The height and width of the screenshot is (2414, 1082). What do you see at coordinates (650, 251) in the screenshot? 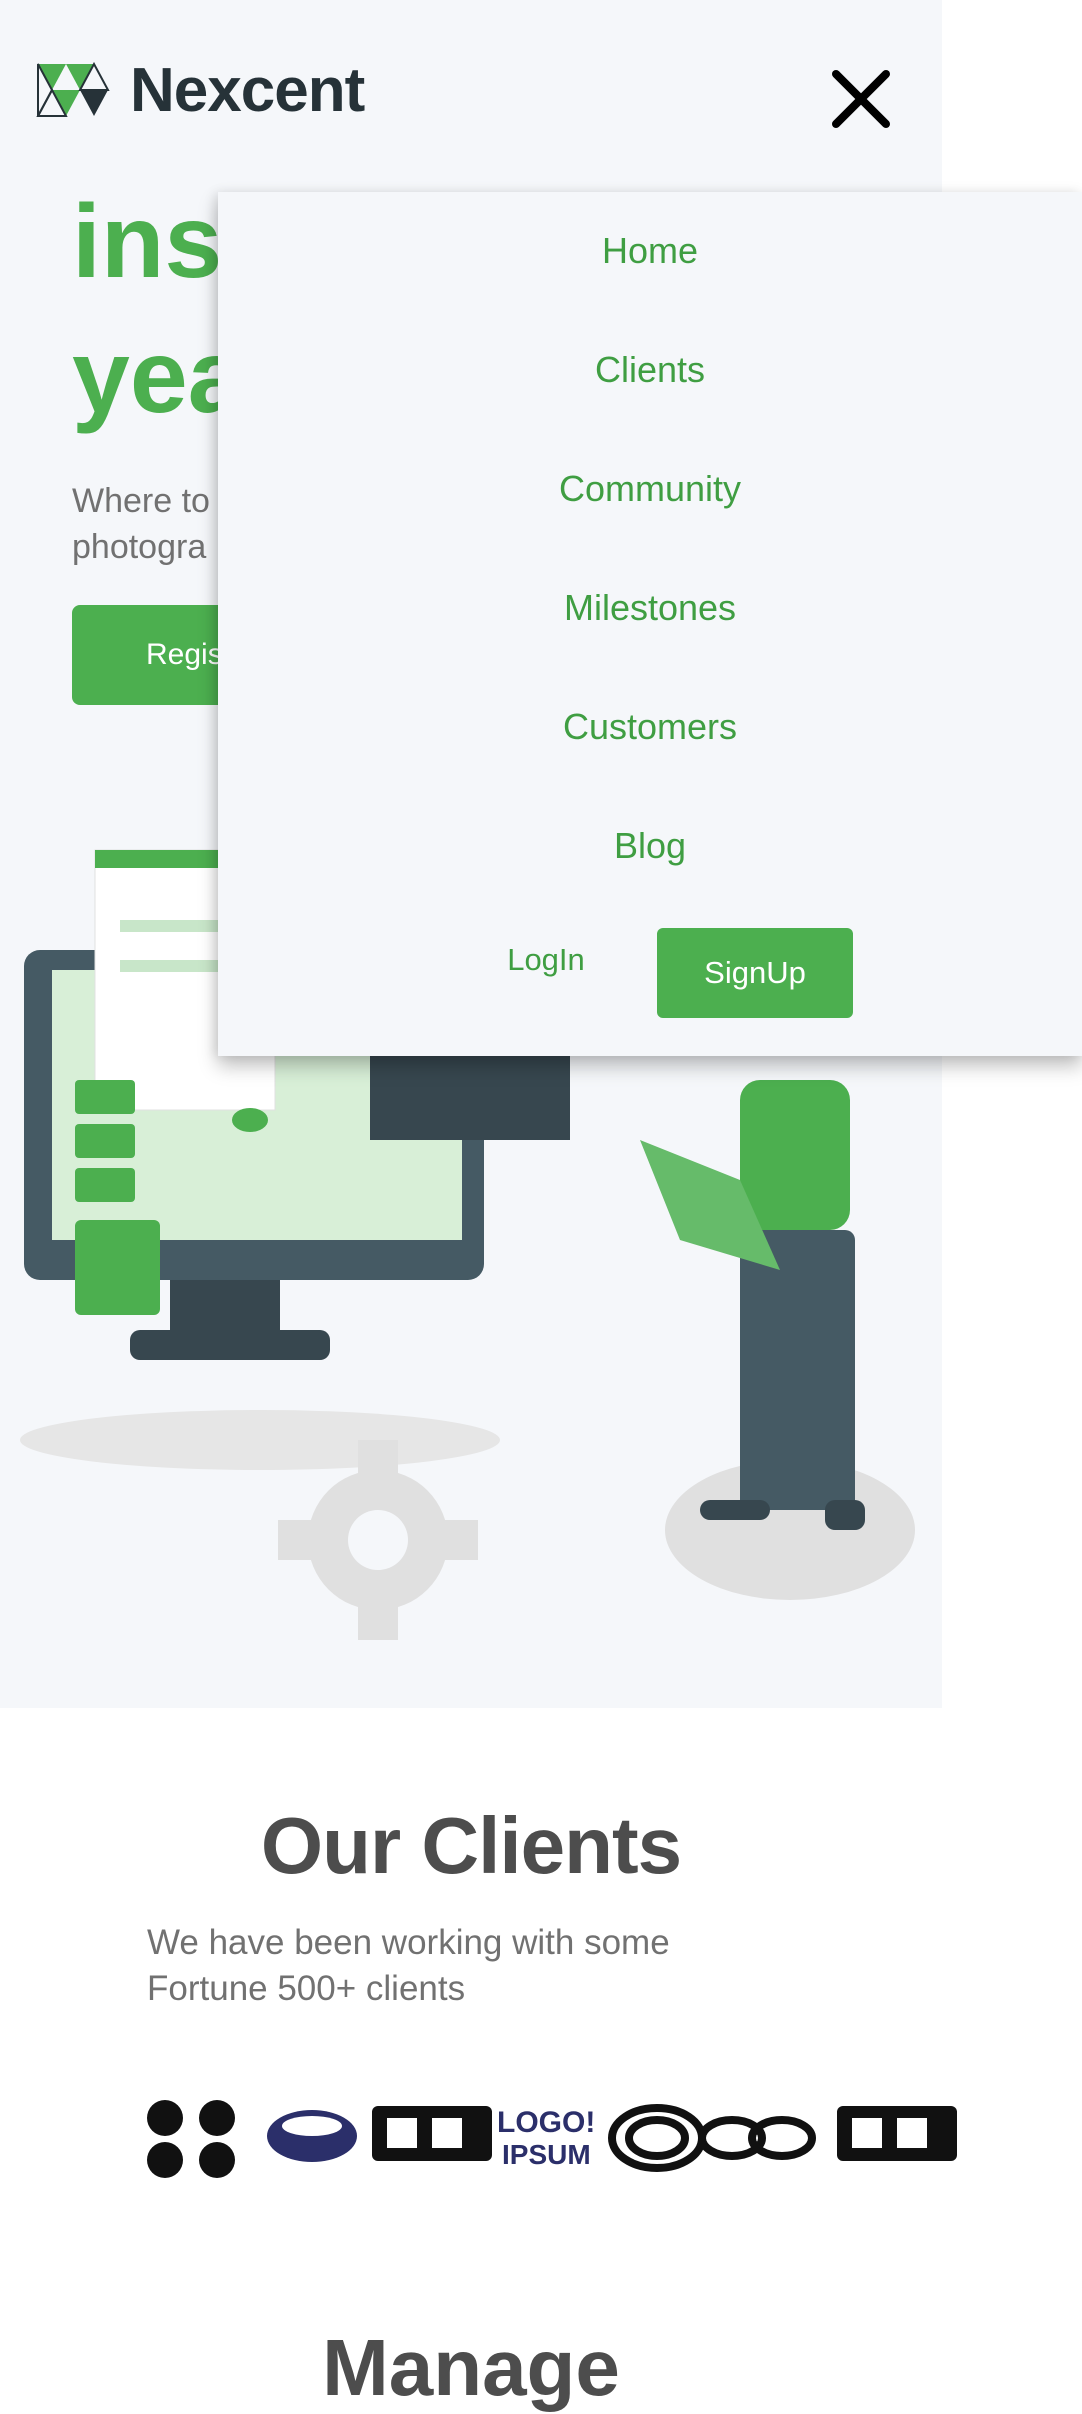
I see `nav-item-home: Home` at bounding box center [650, 251].